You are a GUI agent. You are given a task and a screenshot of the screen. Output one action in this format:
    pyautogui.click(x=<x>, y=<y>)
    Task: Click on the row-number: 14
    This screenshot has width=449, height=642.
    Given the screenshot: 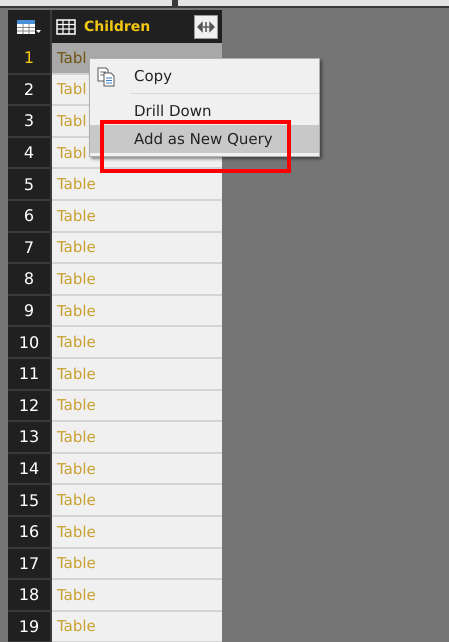 What is the action you would take?
    pyautogui.click(x=30, y=469)
    